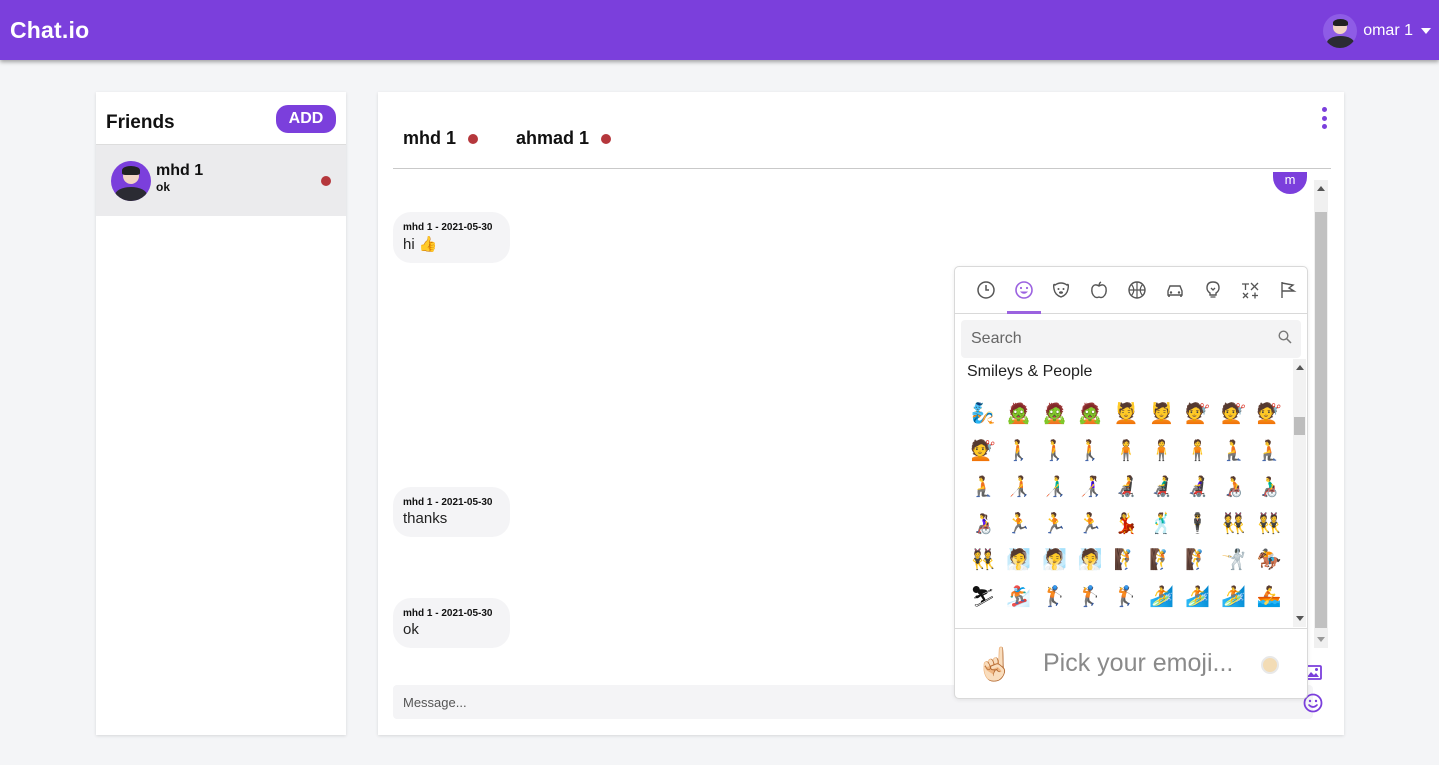 Image resolution: width=1439 pixels, height=765 pixels. I want to click on own-avatar: m, so click(1290, 183).